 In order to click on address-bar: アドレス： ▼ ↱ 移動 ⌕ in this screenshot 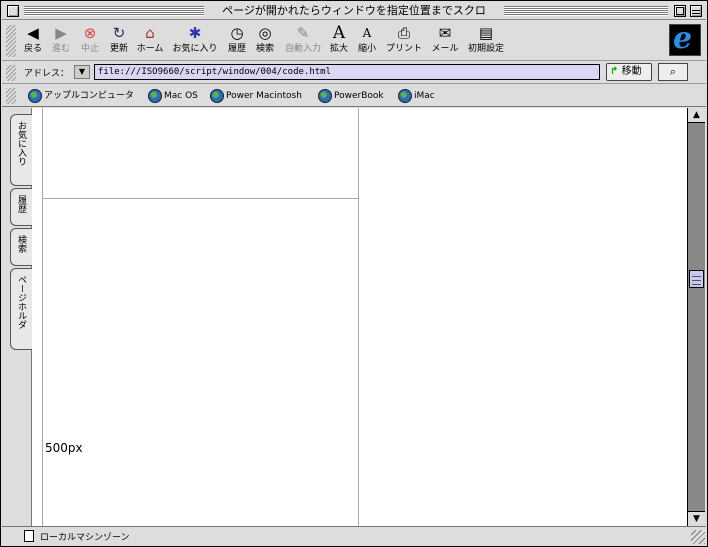, I will do `click(354, 73)`.